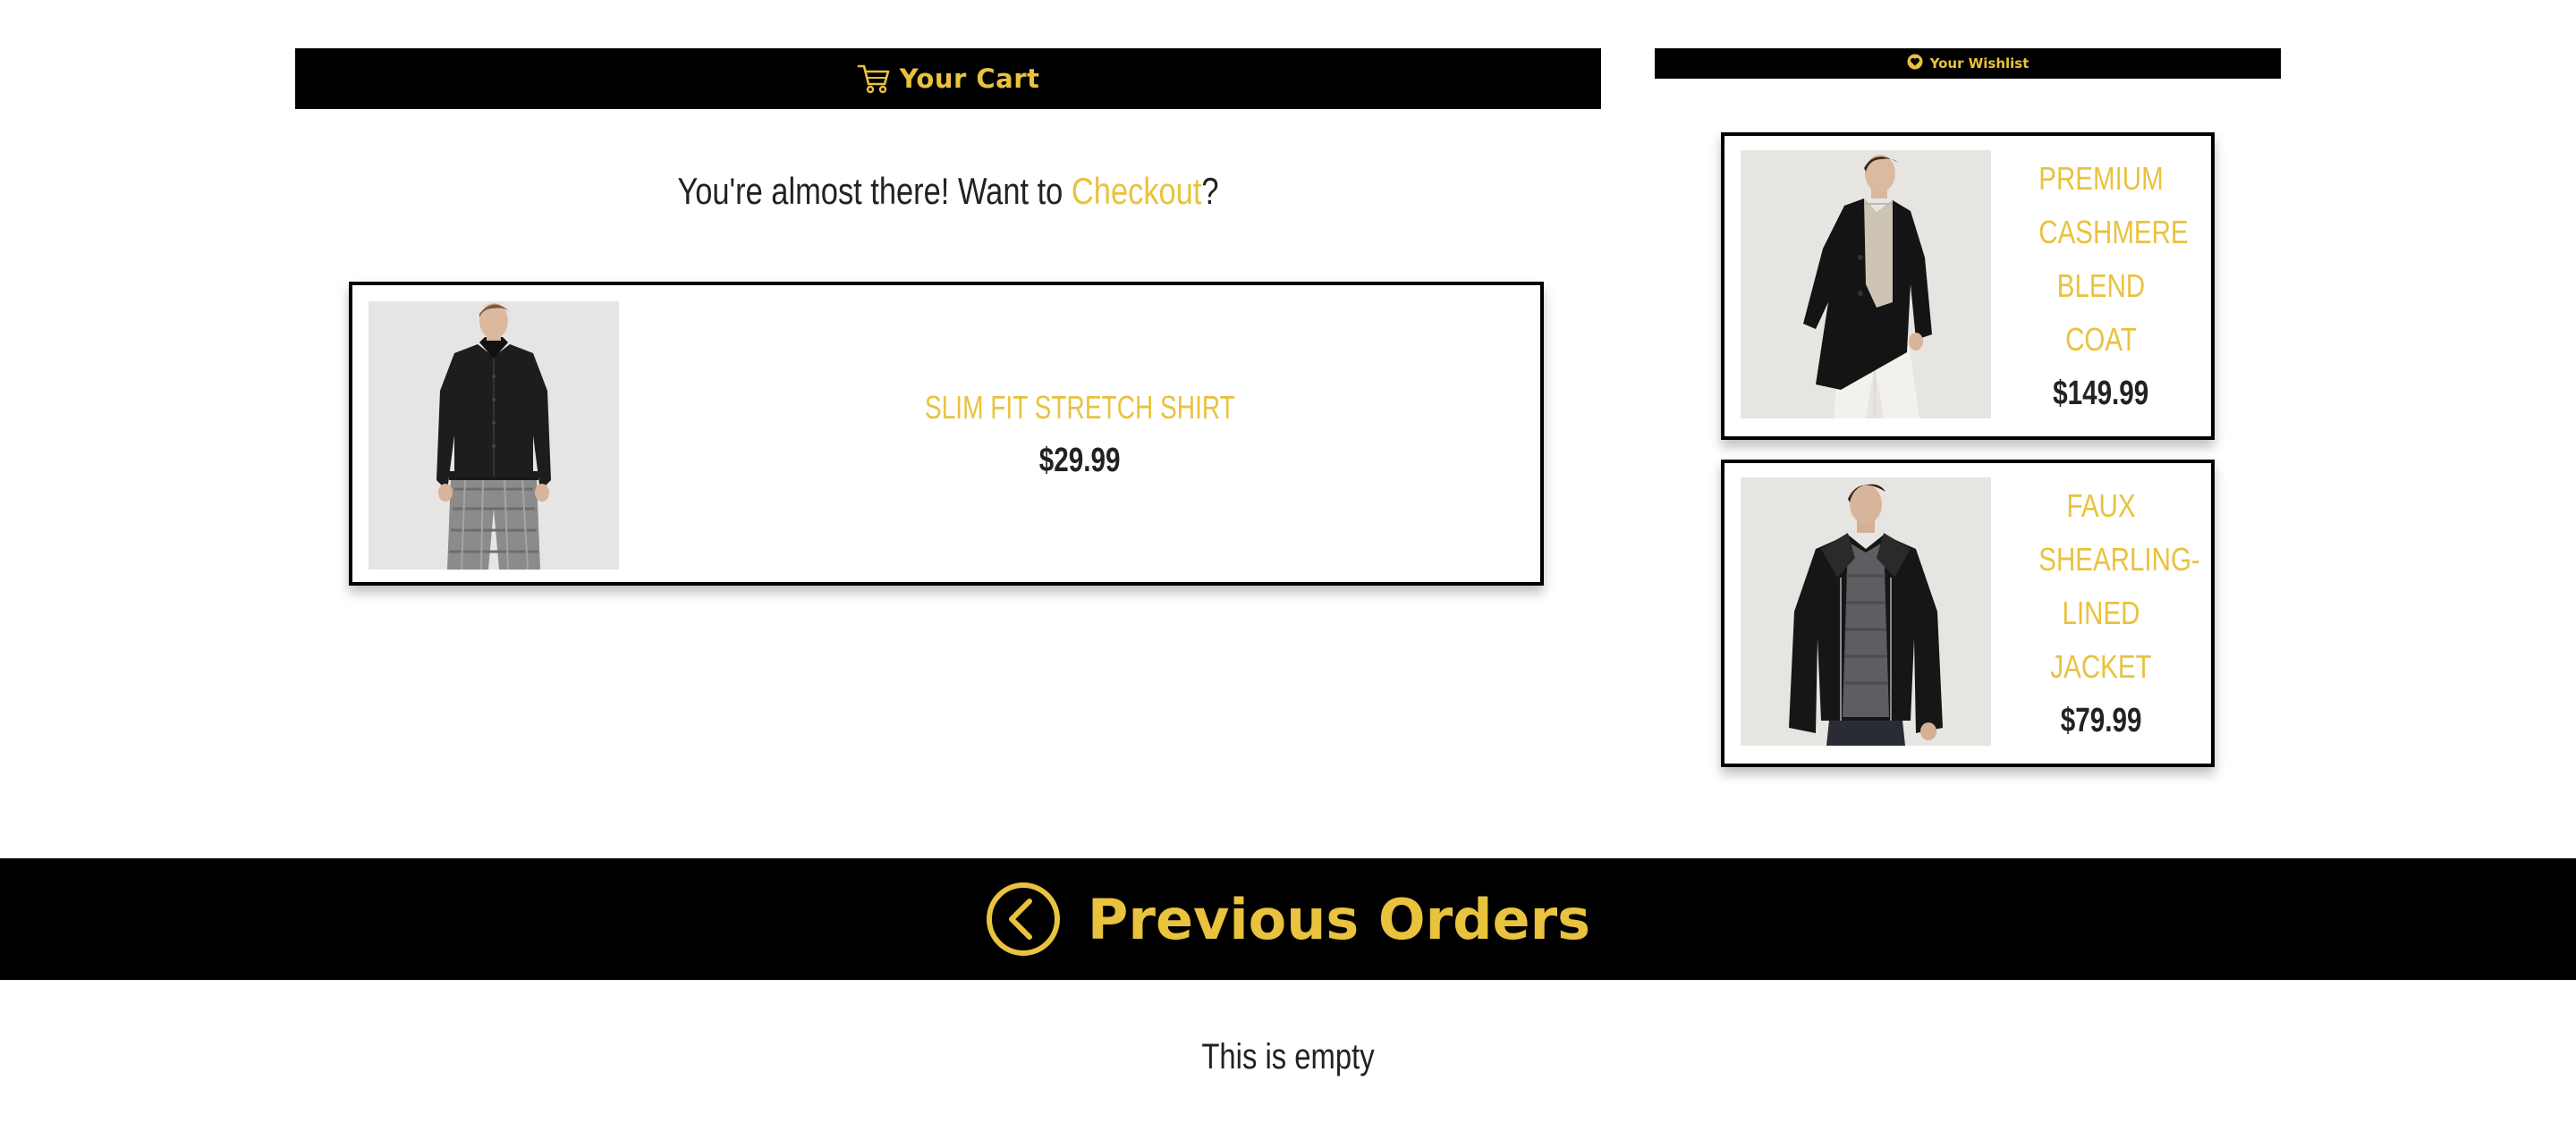  Describe the element at coordinates (1866, 611) in the screenshot. I see `product-image-jacket` at that location.